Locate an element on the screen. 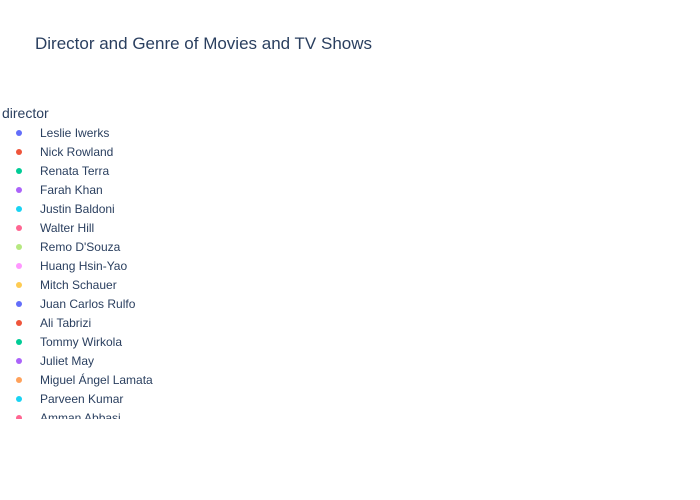 The image size is (700, 500). legend-label: Tommy Wirkola is located at coordinates (81, 342).